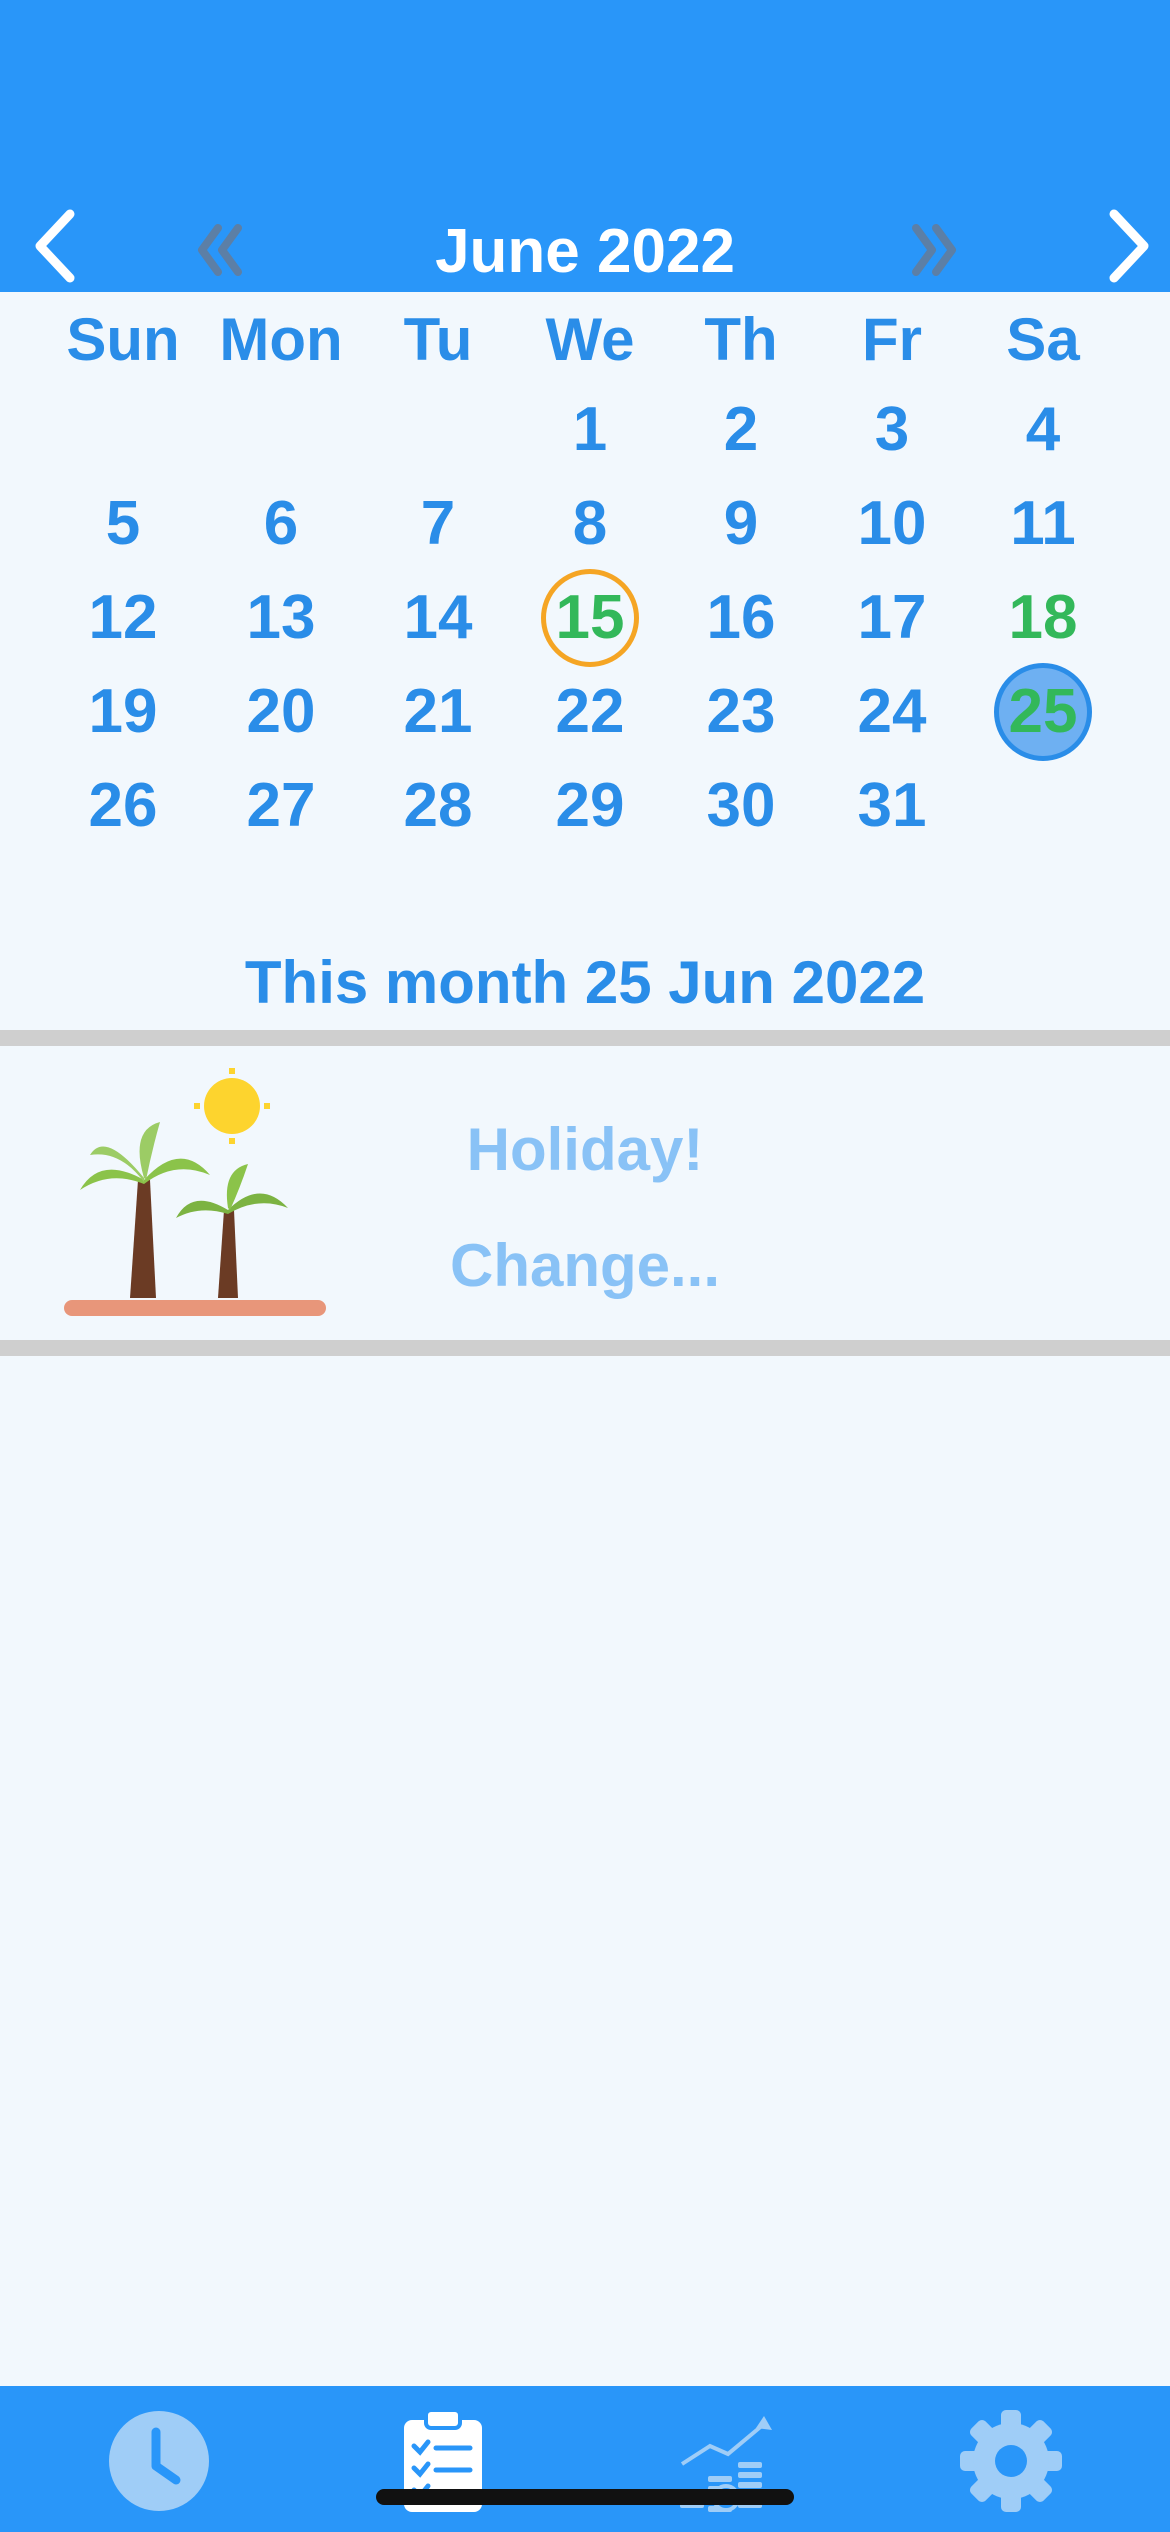 Image resolution: width=1170 pixels, height=2532 pixels. I want to click on day-cell: 17, so click(892, 618).